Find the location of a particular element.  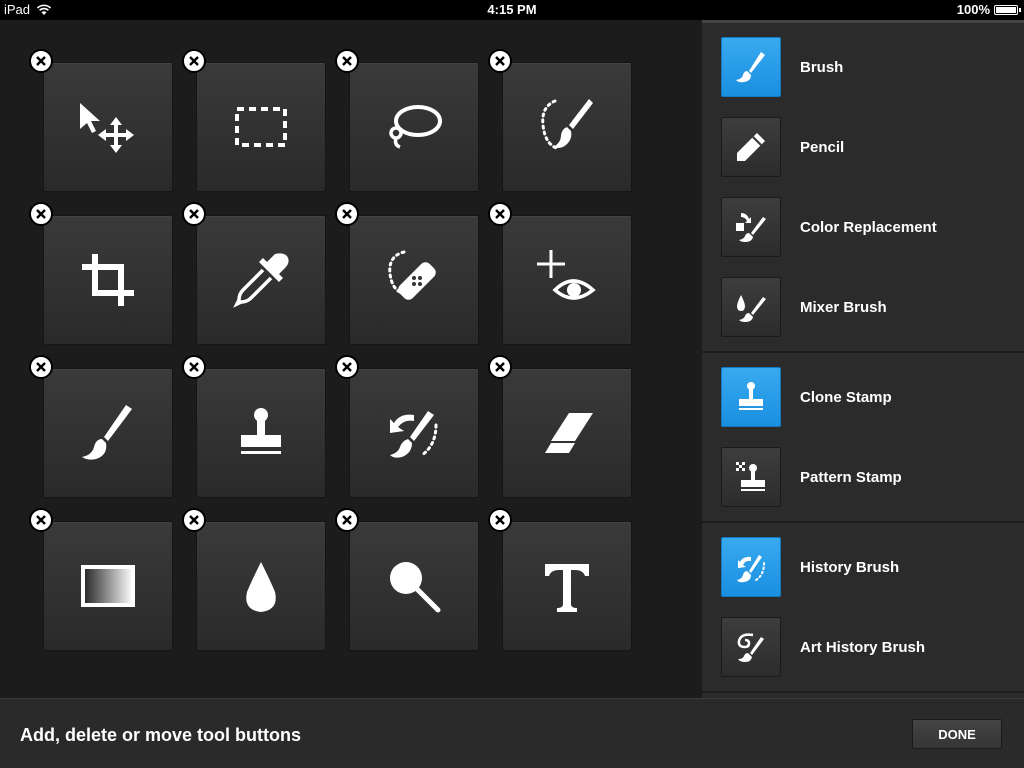

mixer-brush-icon is located at coordinates (751, 308).